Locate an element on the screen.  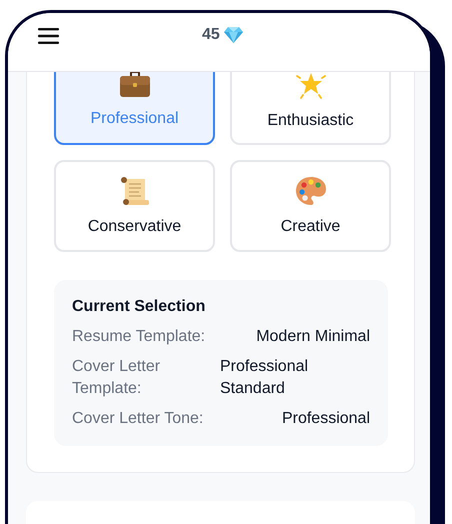
summary-label: Cover Letter Tone: is located at coordinates (138, 419).